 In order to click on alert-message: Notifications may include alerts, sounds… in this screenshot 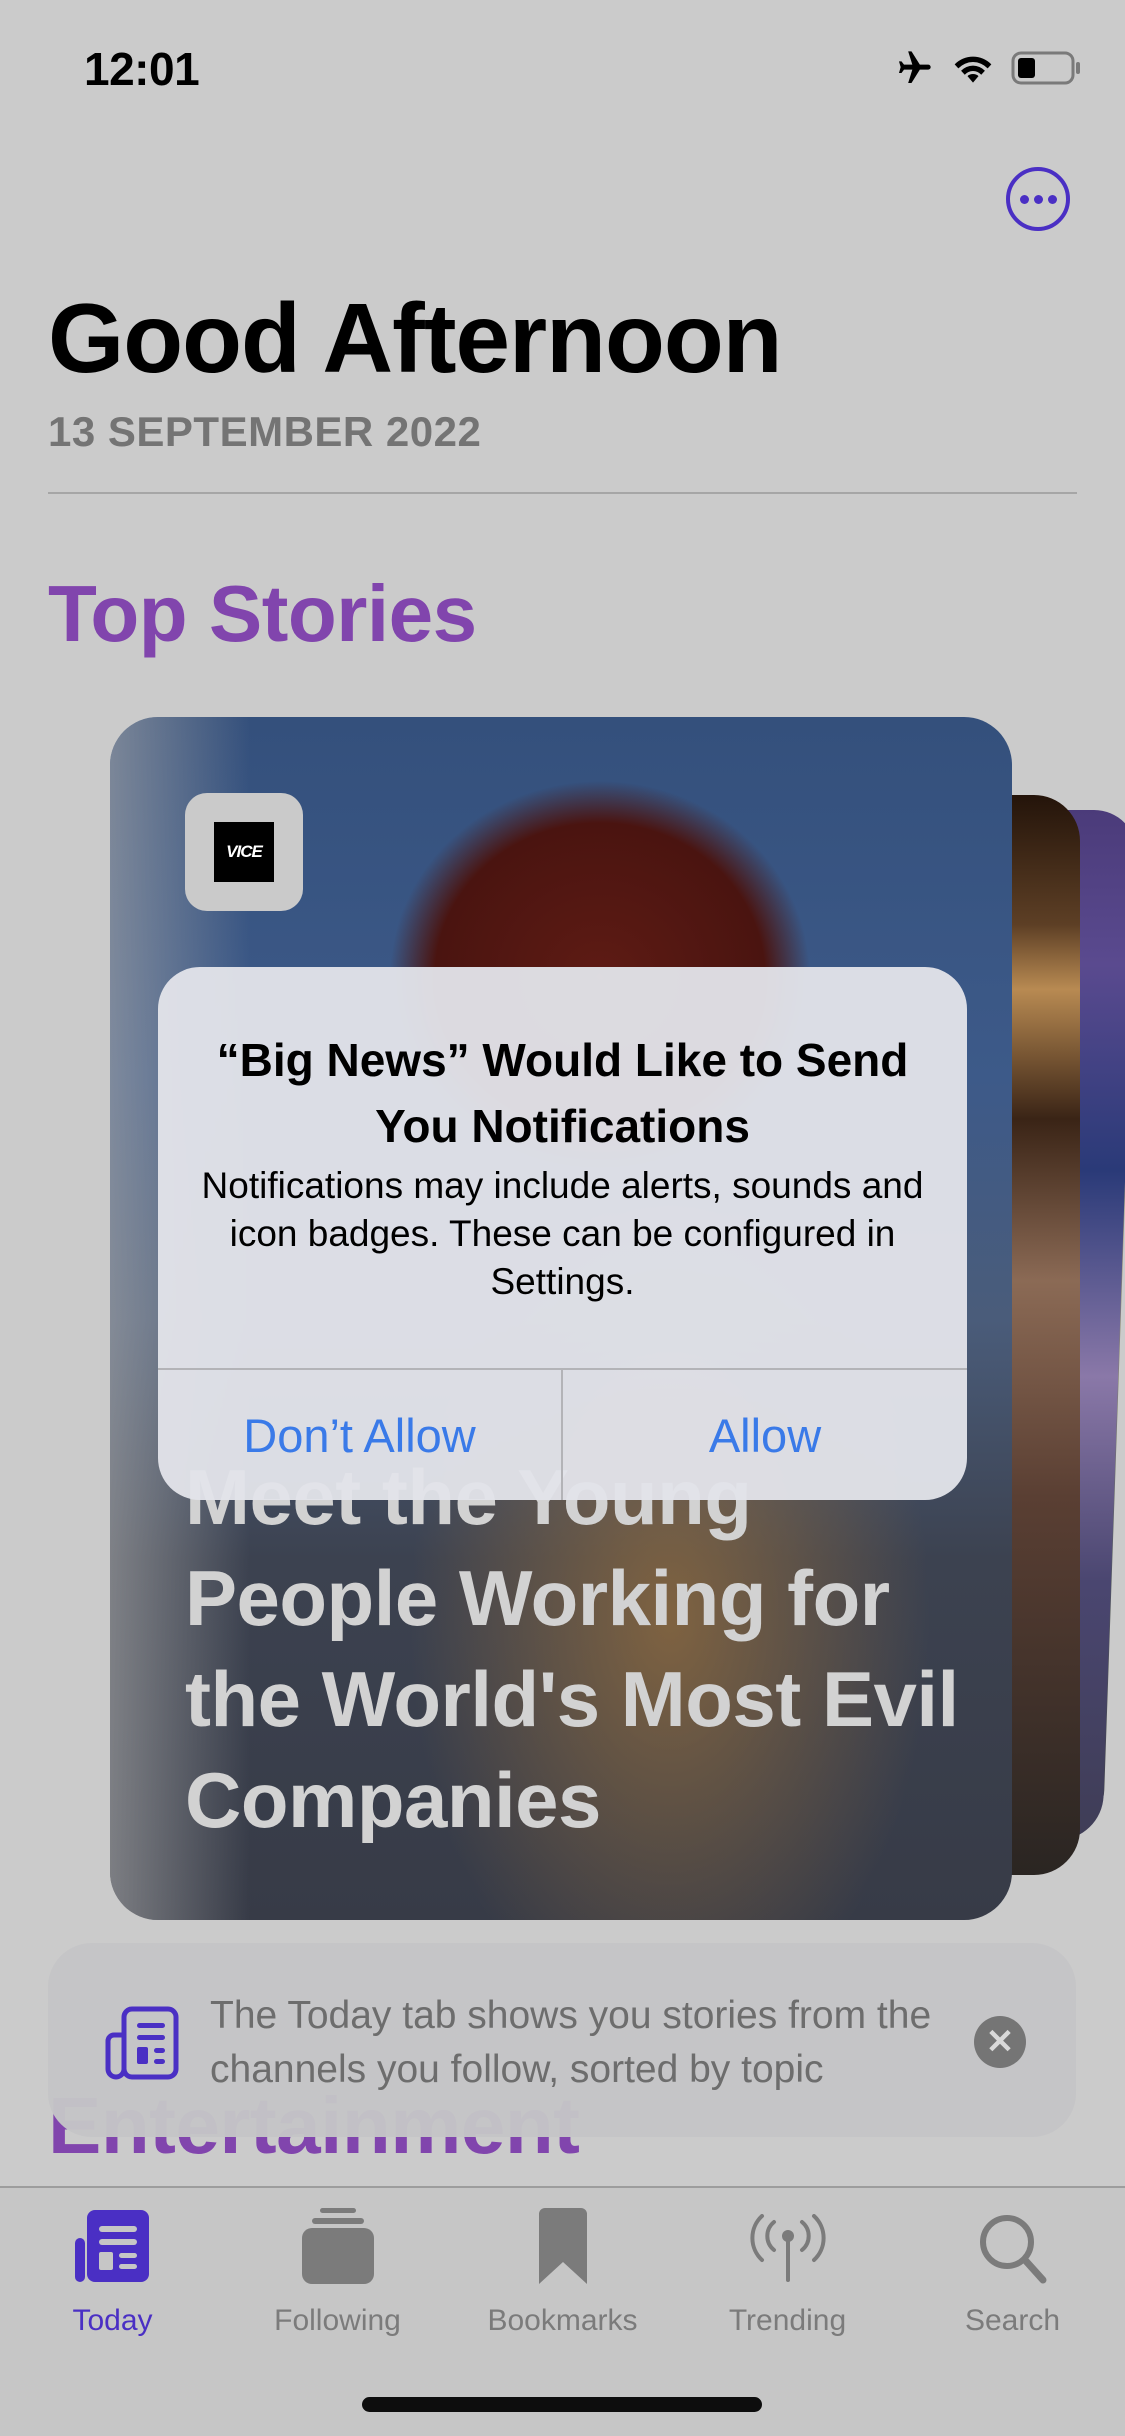, I will do `click(562, 1233)`.